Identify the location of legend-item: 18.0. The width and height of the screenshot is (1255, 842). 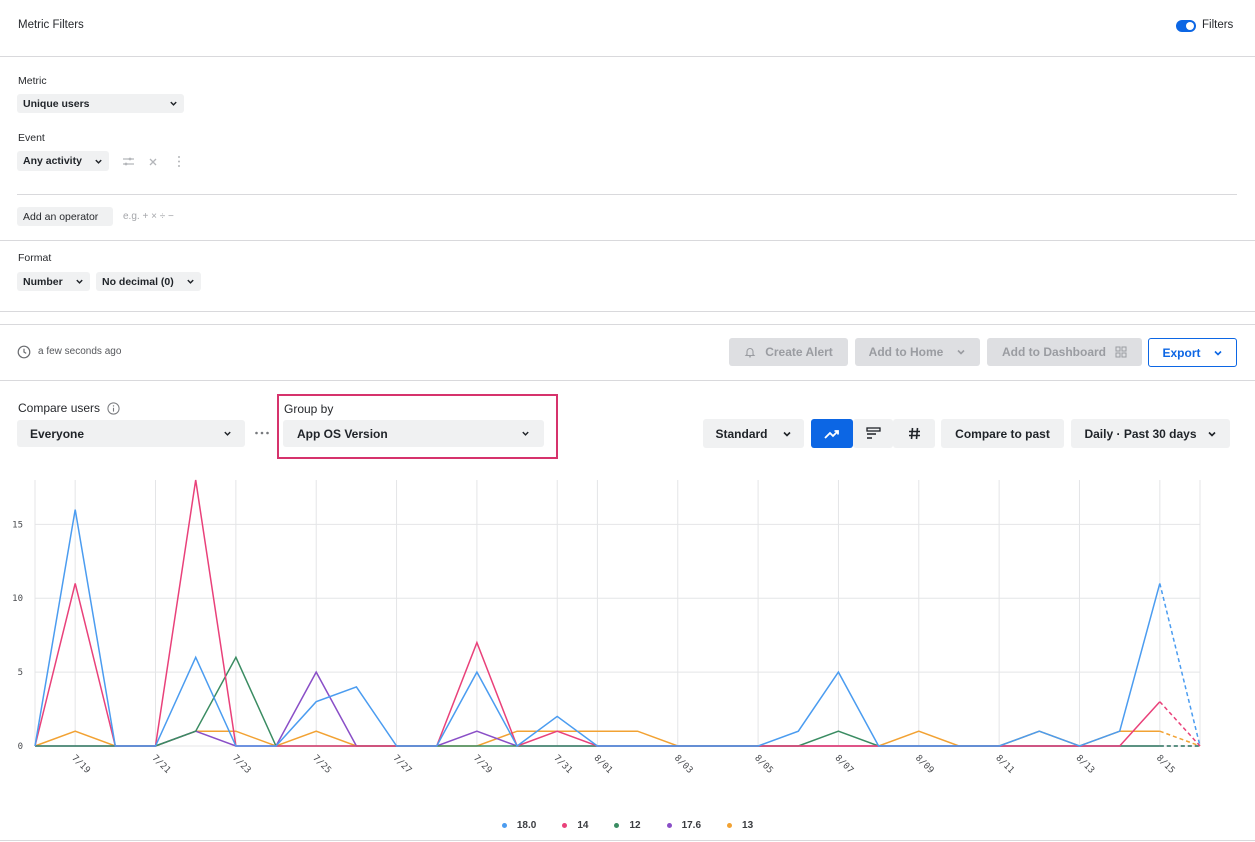
(519, 825).